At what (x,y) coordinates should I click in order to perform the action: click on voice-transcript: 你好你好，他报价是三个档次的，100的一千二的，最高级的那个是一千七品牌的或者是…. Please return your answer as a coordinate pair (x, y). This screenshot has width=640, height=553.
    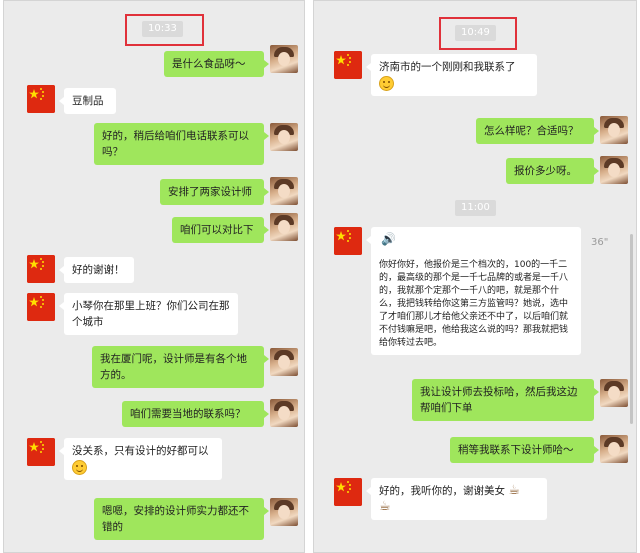
    Looking at the image, I should click on (474, 304).